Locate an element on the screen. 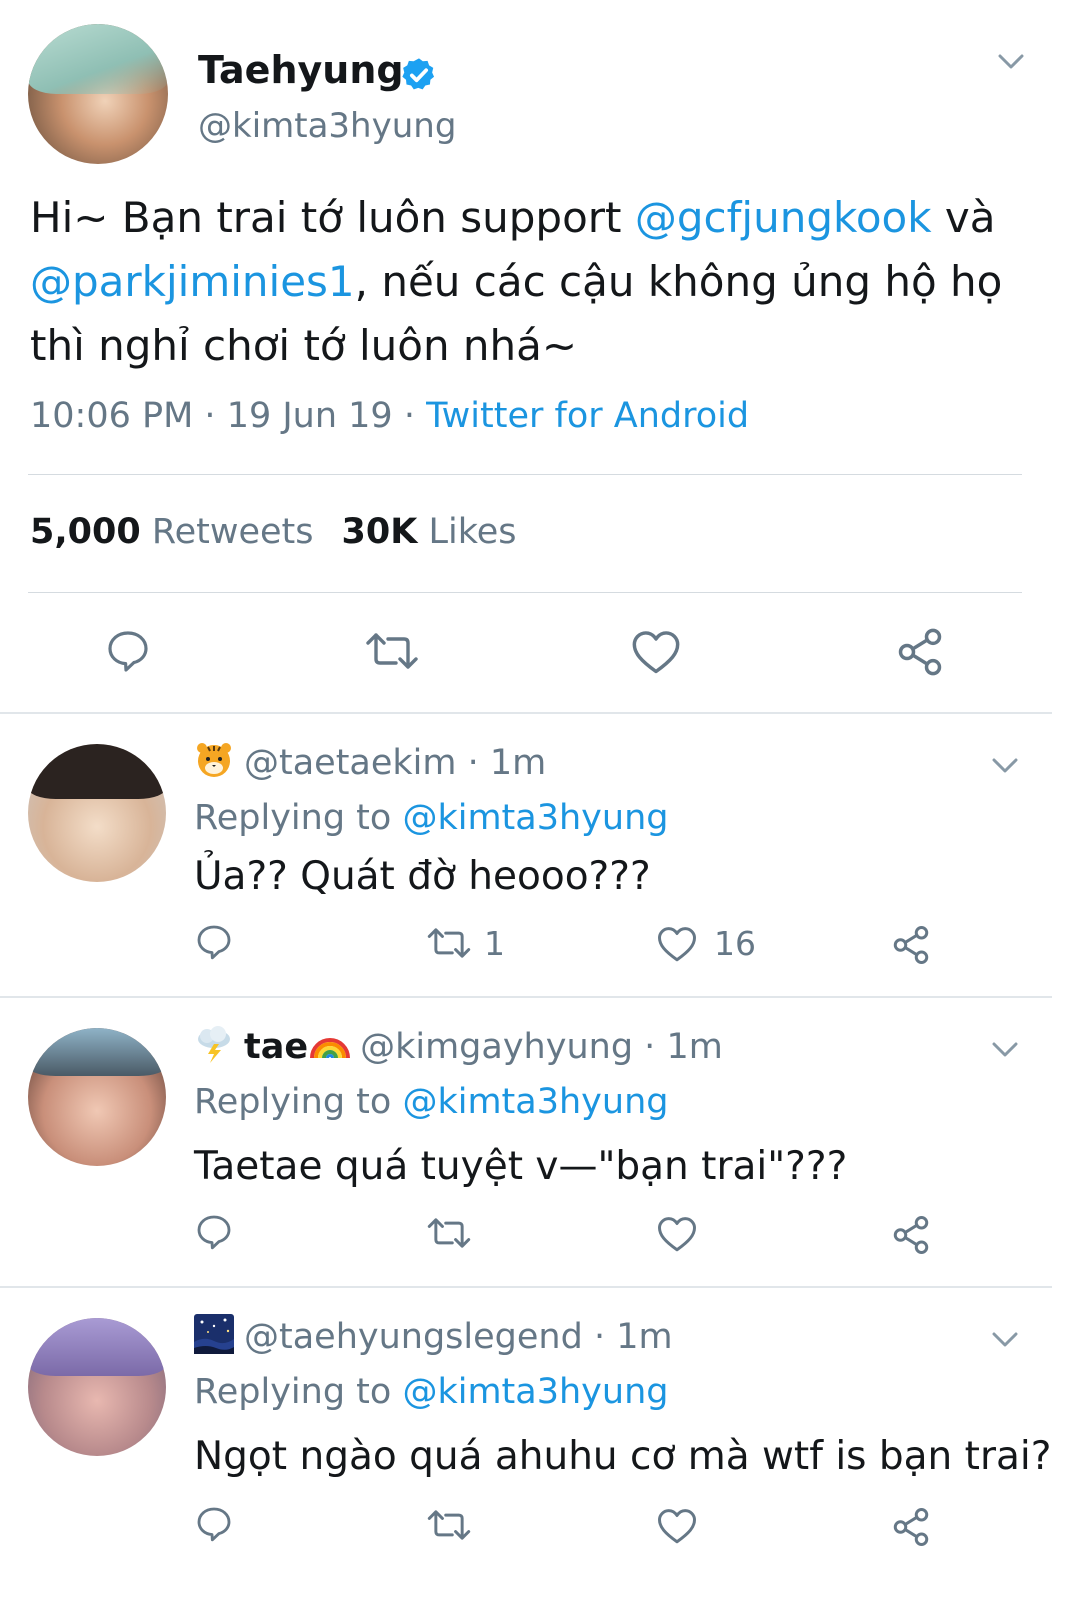  tiger-emoji-icon is located at coordinates (214, 760).